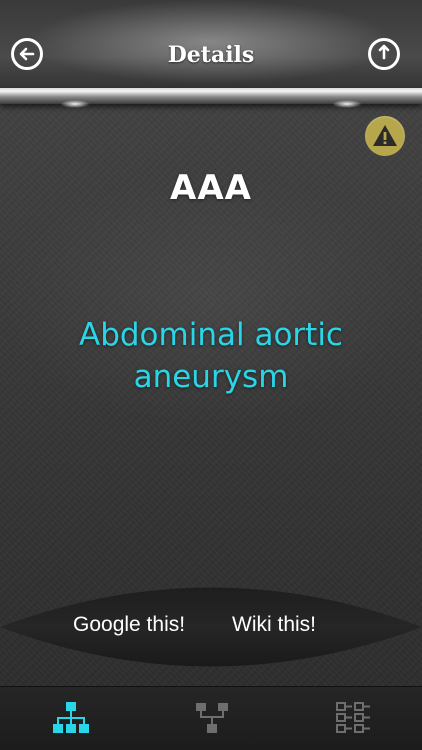 The width and height of the screenshot is (422, 750). Describe the element at coordinates (274, 625) in the screenshot. I see `wiki-this-link: Wiki this!` at that location.